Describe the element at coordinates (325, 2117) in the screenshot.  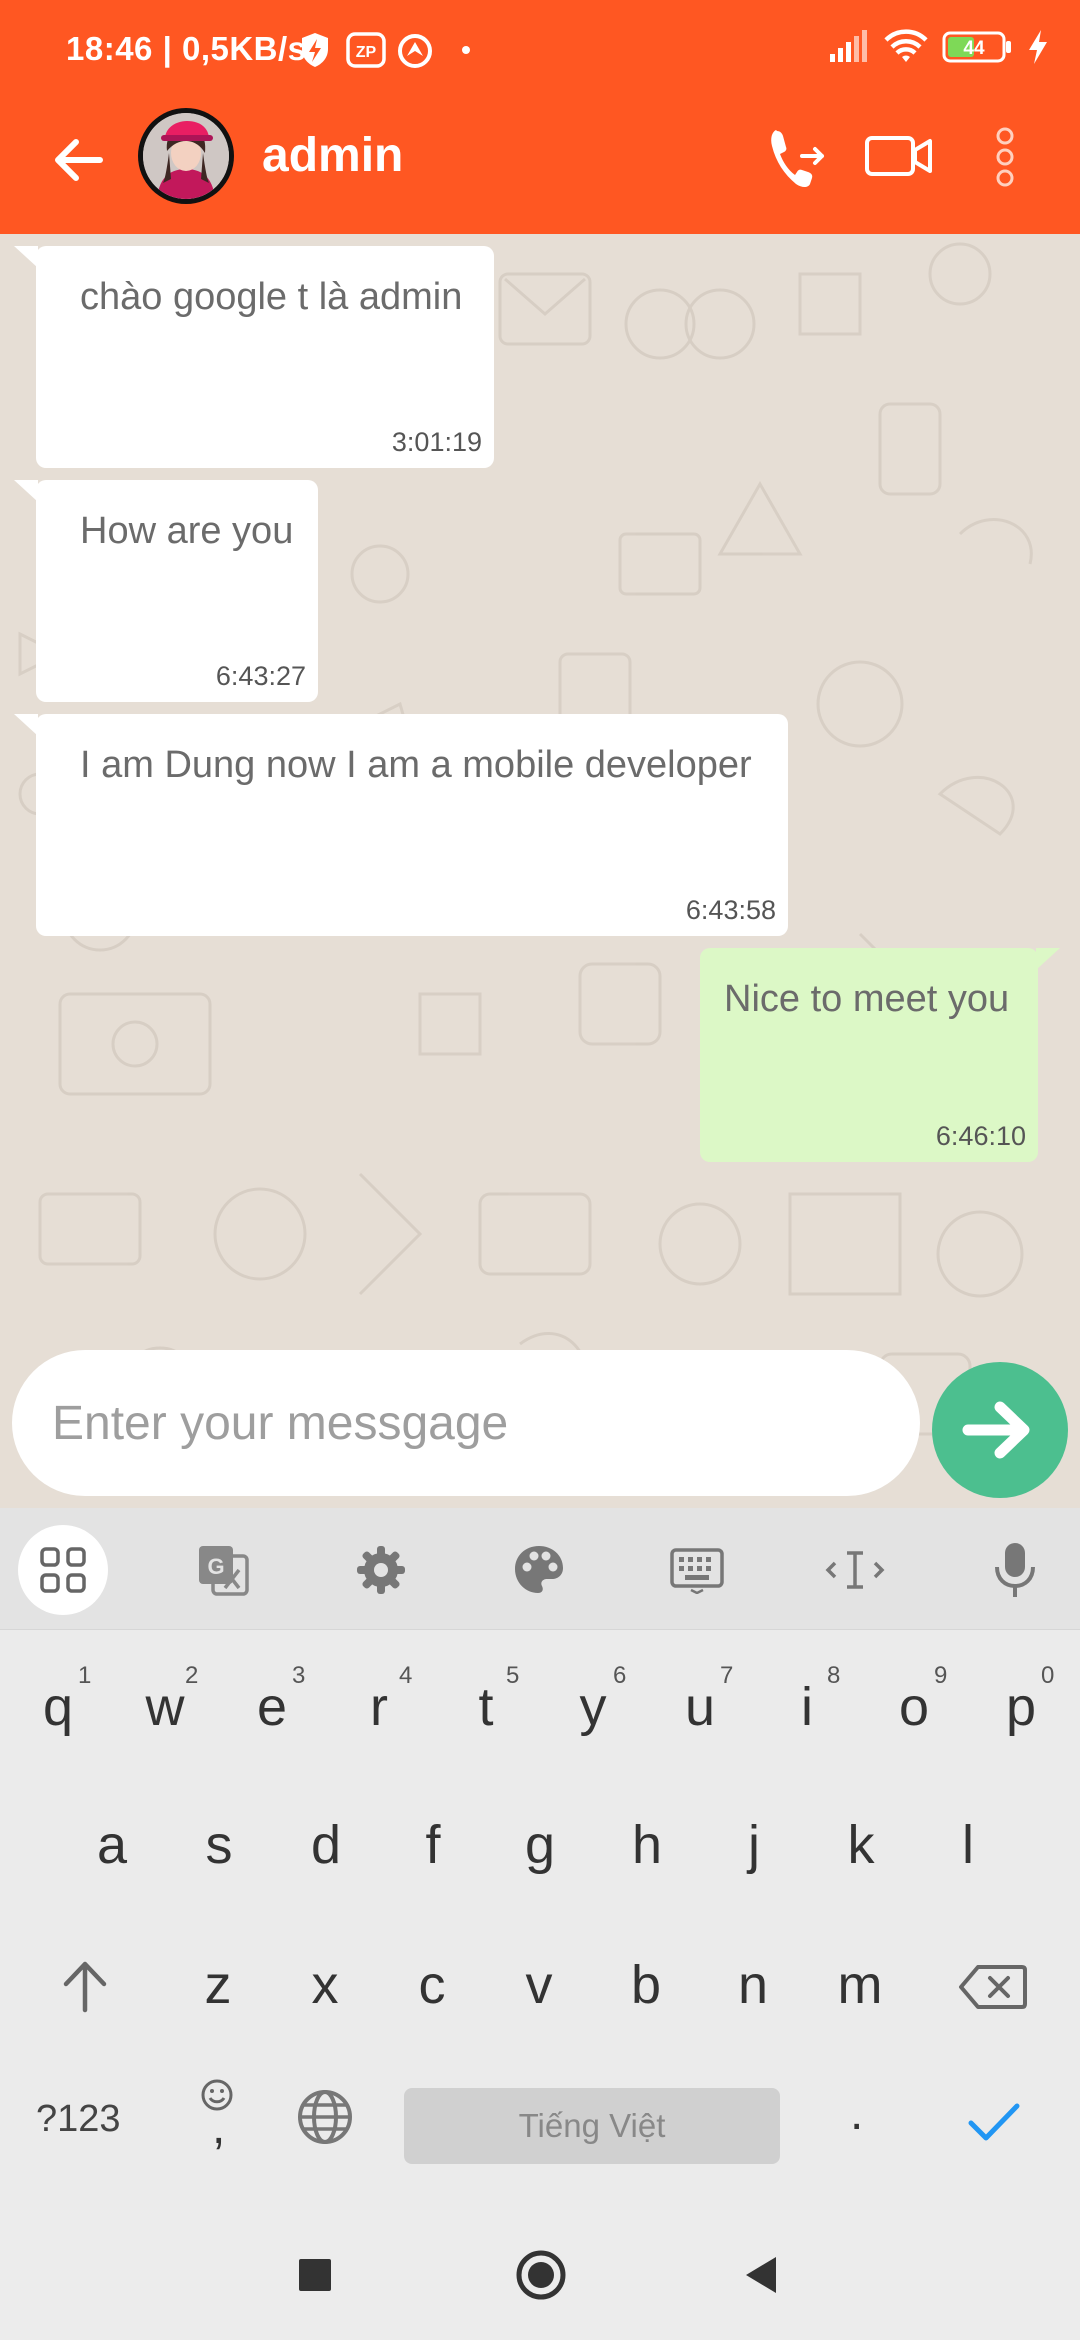
I see `globe-language-key` at that location.